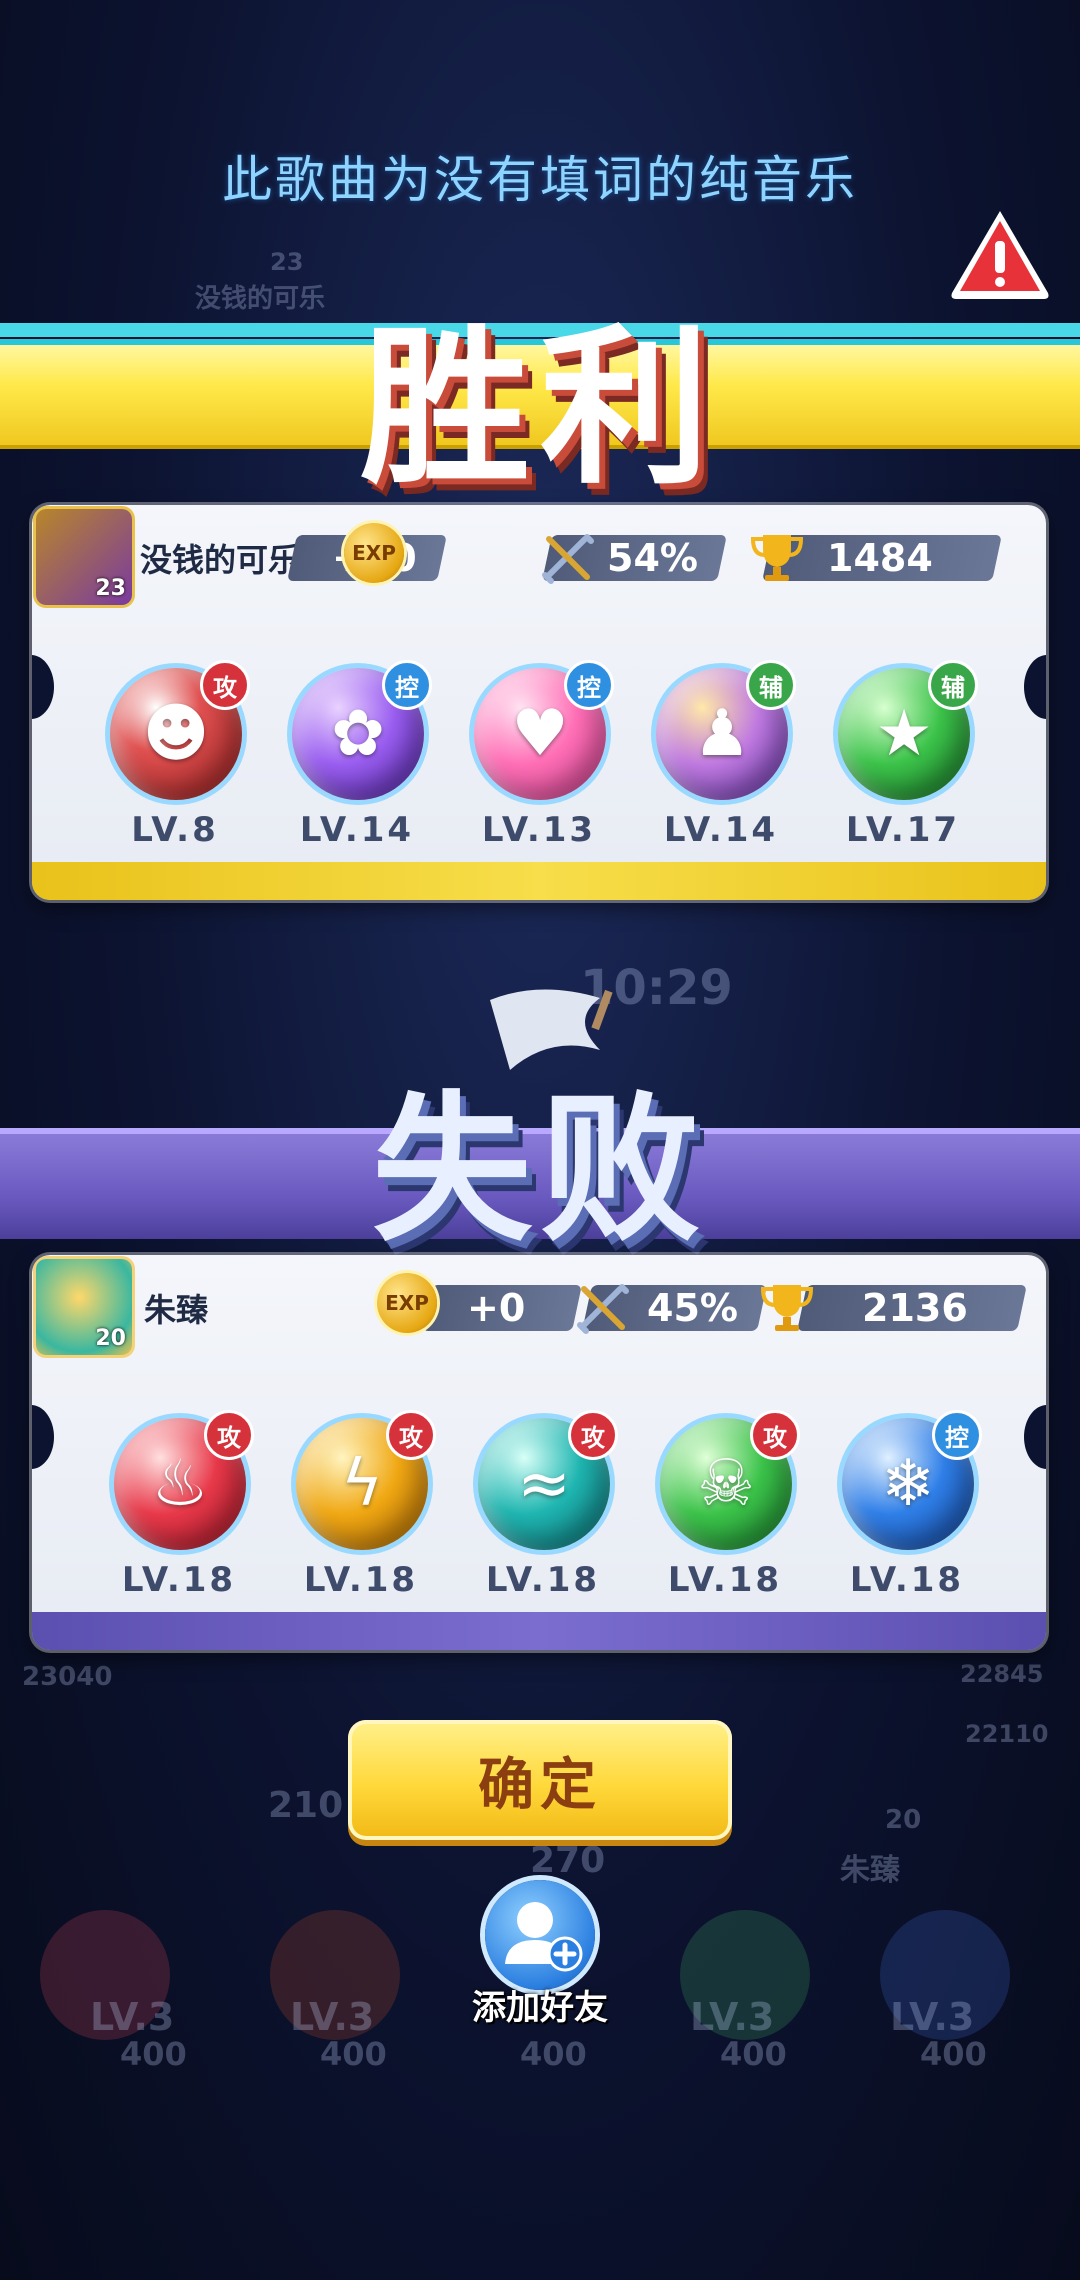  Describe the element at coordinates (539, 1169) in the screenshot. I see `defeat-title: 失败` at that location.